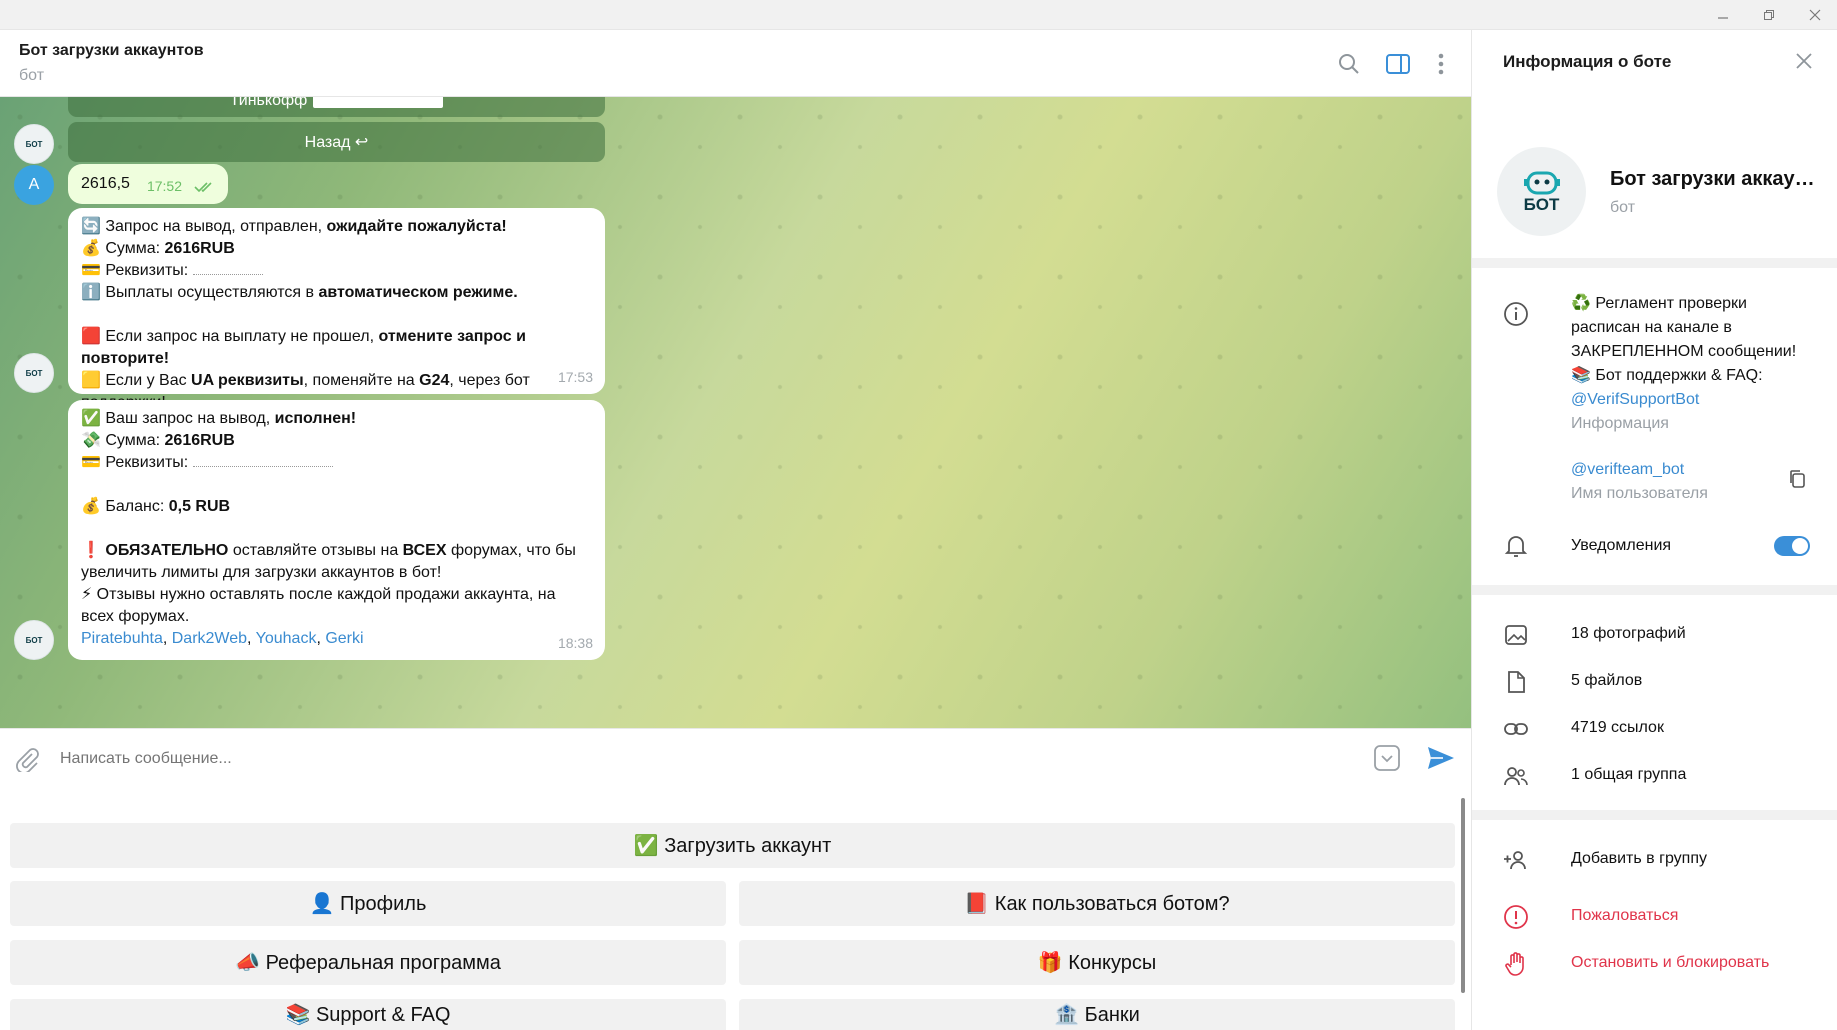 Image resolution: width=1837 pixels, height=1030 pixels. Describe the element at coordinates (1398, 64) in the screenshot. I see `toggle-sidebar-button` at that location.